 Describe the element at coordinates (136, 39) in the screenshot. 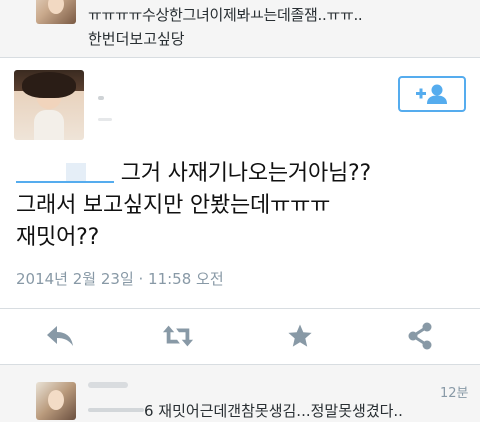

I see `tweet-text-line: 한번더보고싶당` at that location.